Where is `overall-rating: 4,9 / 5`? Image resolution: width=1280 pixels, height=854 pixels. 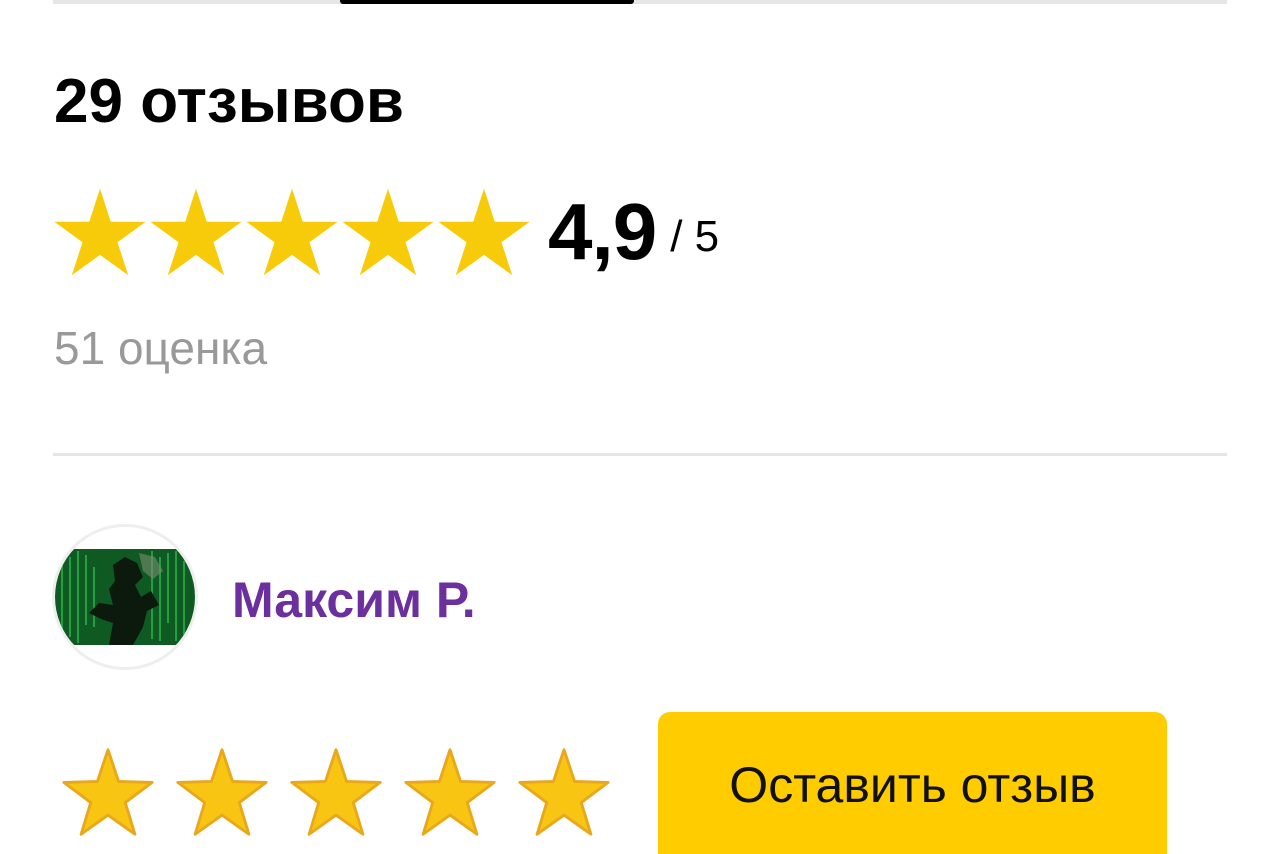
overall-rating: 4,9 / 5 is located at coordinates (385, 232).